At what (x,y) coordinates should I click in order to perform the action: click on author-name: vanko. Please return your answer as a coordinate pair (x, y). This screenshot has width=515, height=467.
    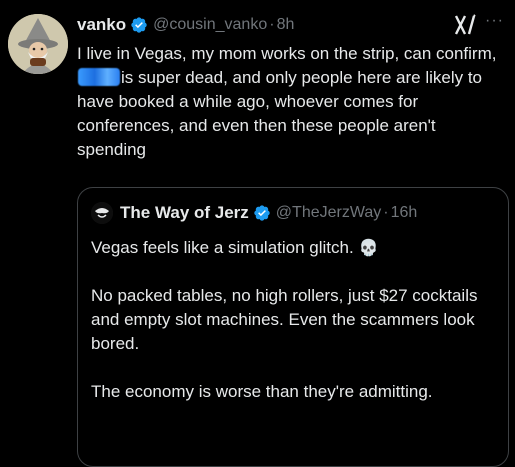
    Looking at the image, I should click on (101, 25).